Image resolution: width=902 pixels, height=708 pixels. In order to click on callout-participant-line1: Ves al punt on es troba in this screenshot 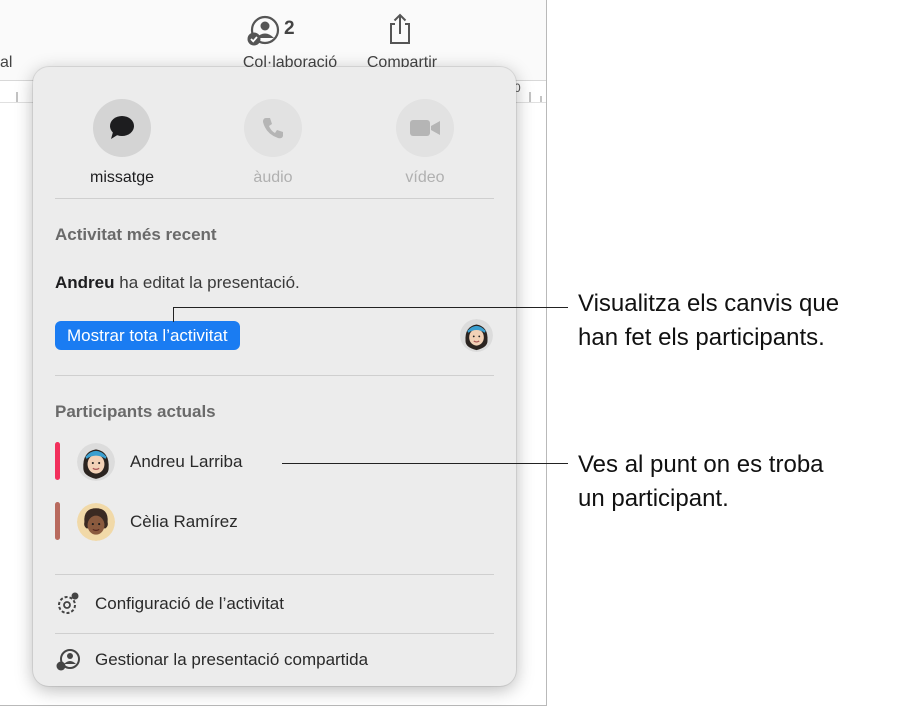, I will do `click(701, 464)`.